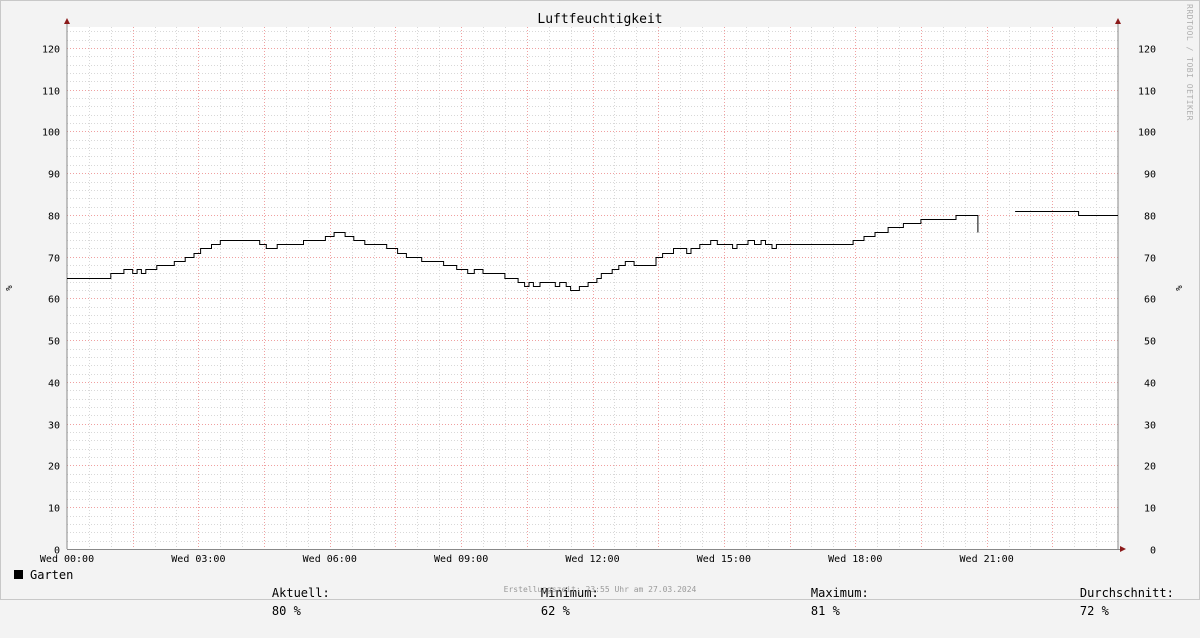 The height and width of the screenshot is (638, 1200). What do you see at coordinates (286, 602) in the screenshot?
I see `legend-current: Aktuell: 80 %` at bounding box center [286, 602].